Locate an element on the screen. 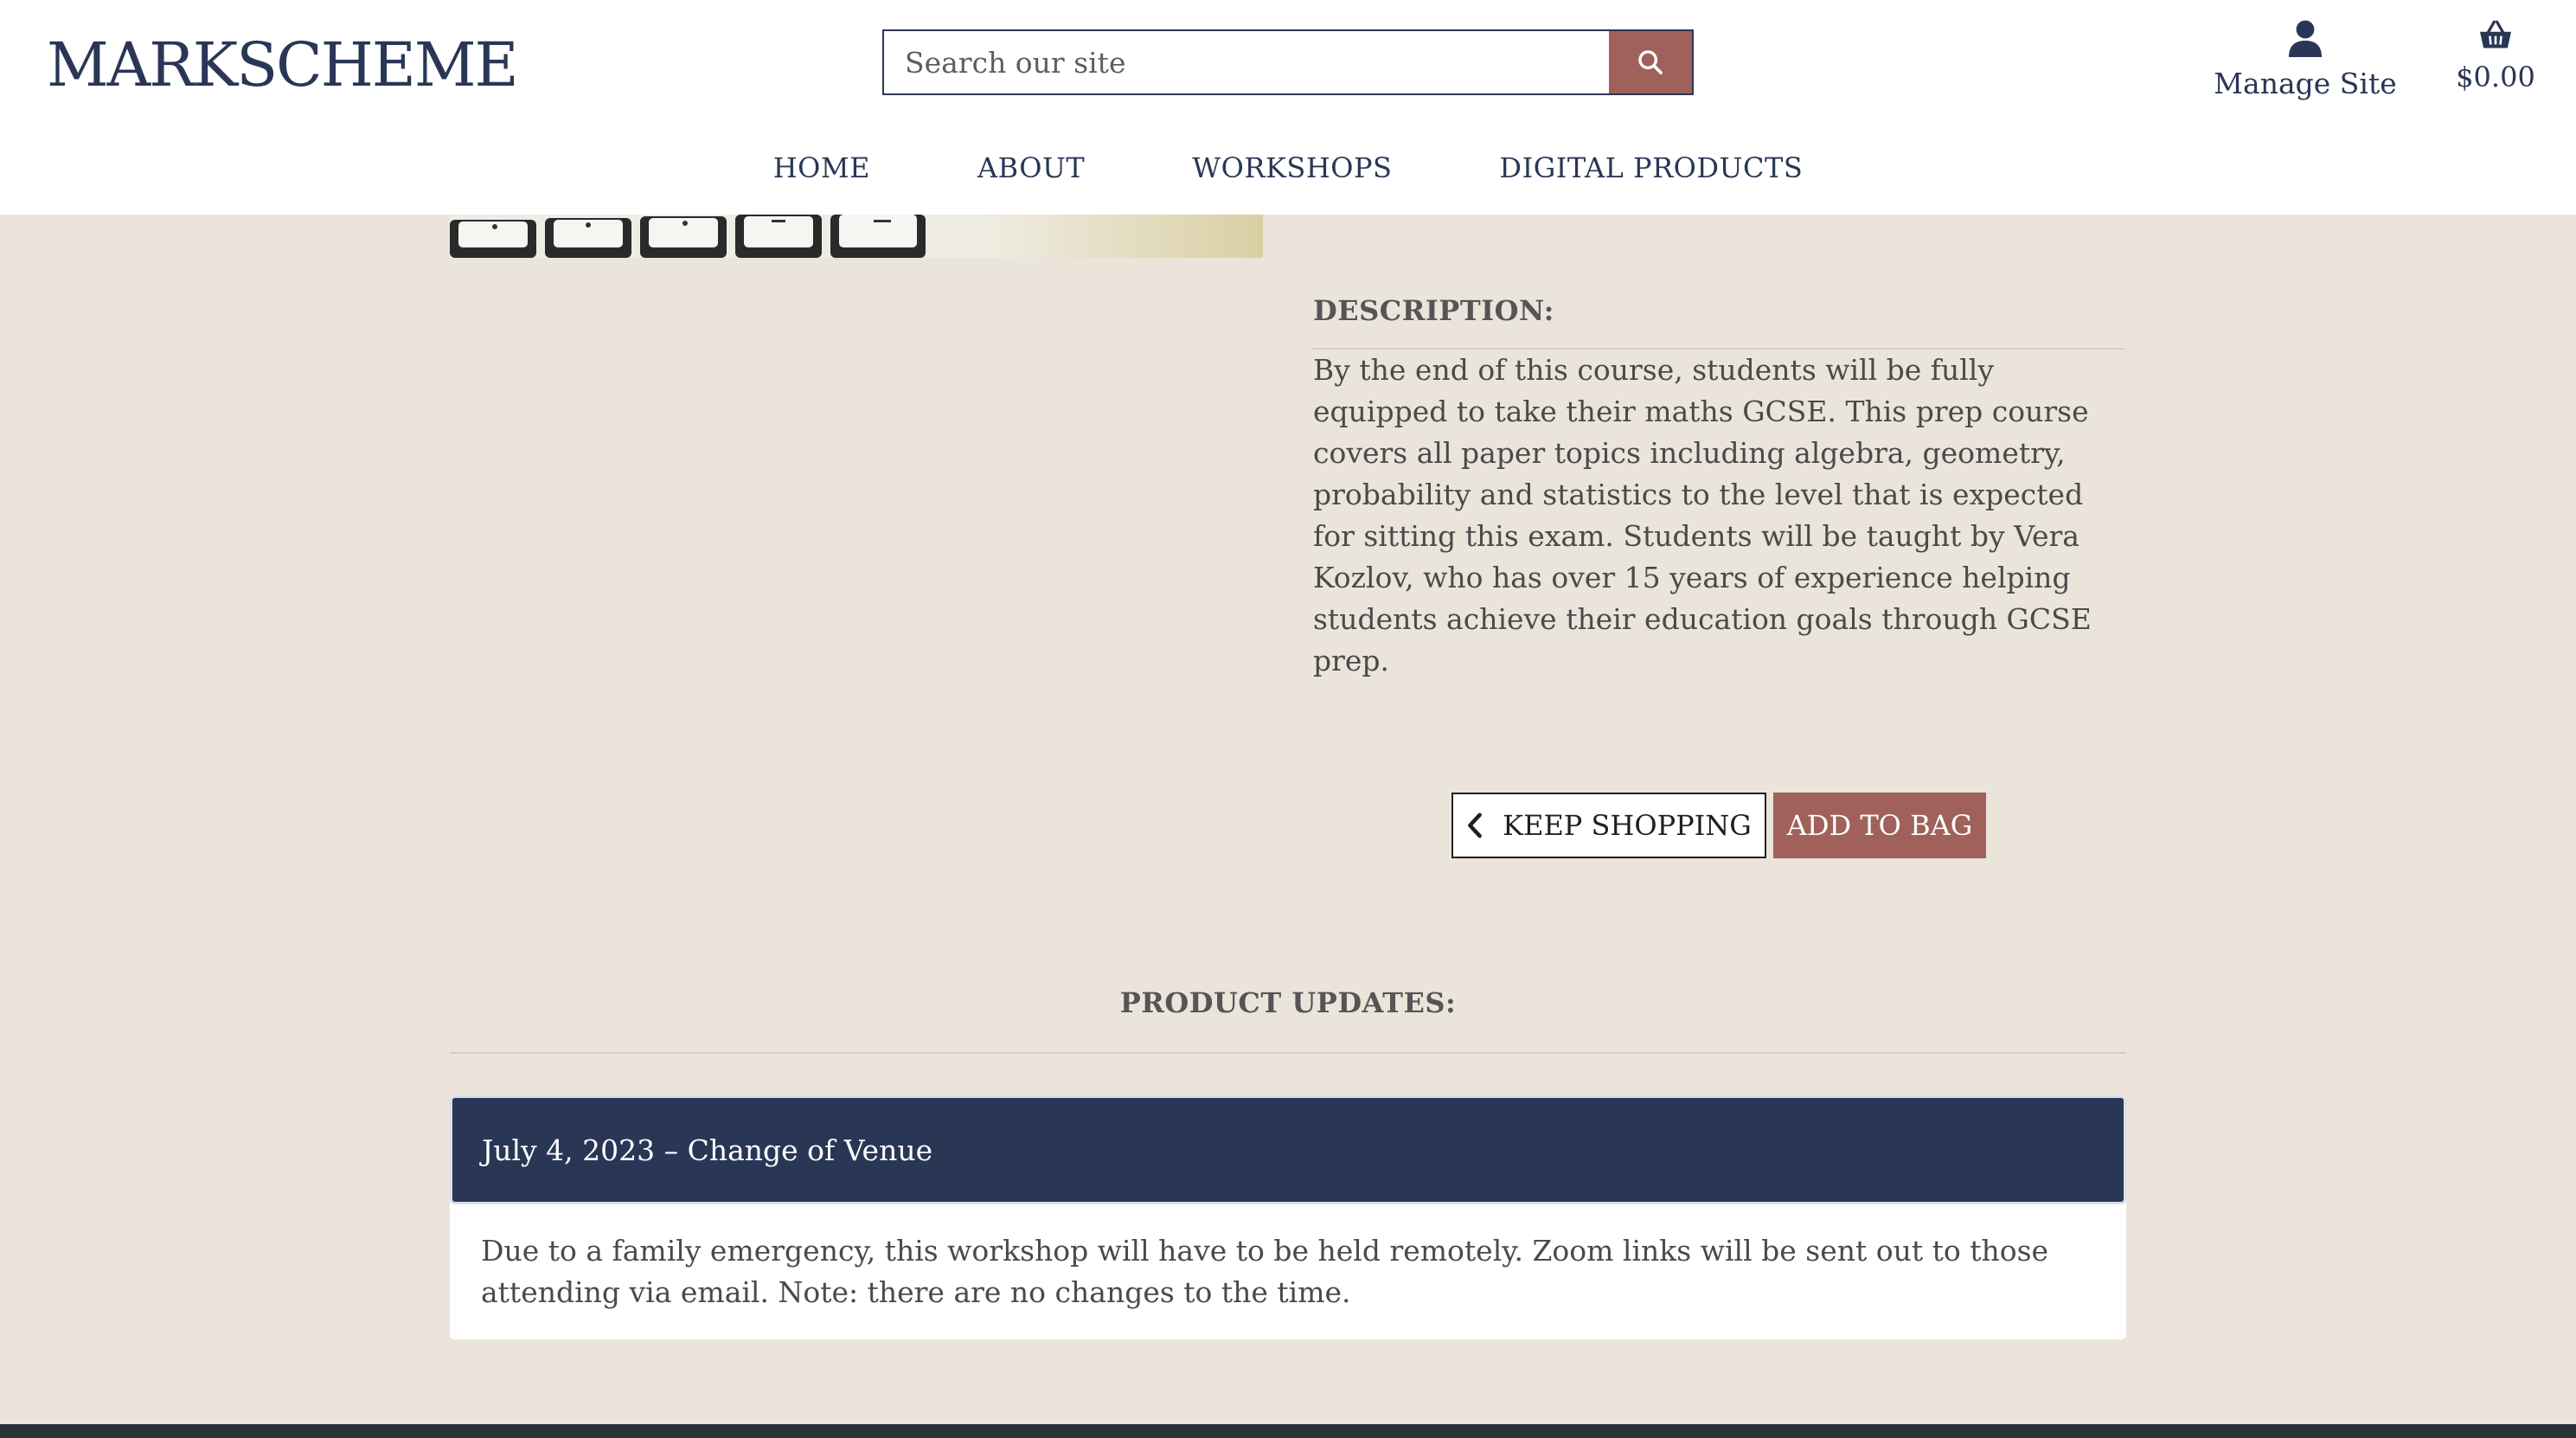  manage-site-label: Manage Site is located at coordinates (2305, 83).